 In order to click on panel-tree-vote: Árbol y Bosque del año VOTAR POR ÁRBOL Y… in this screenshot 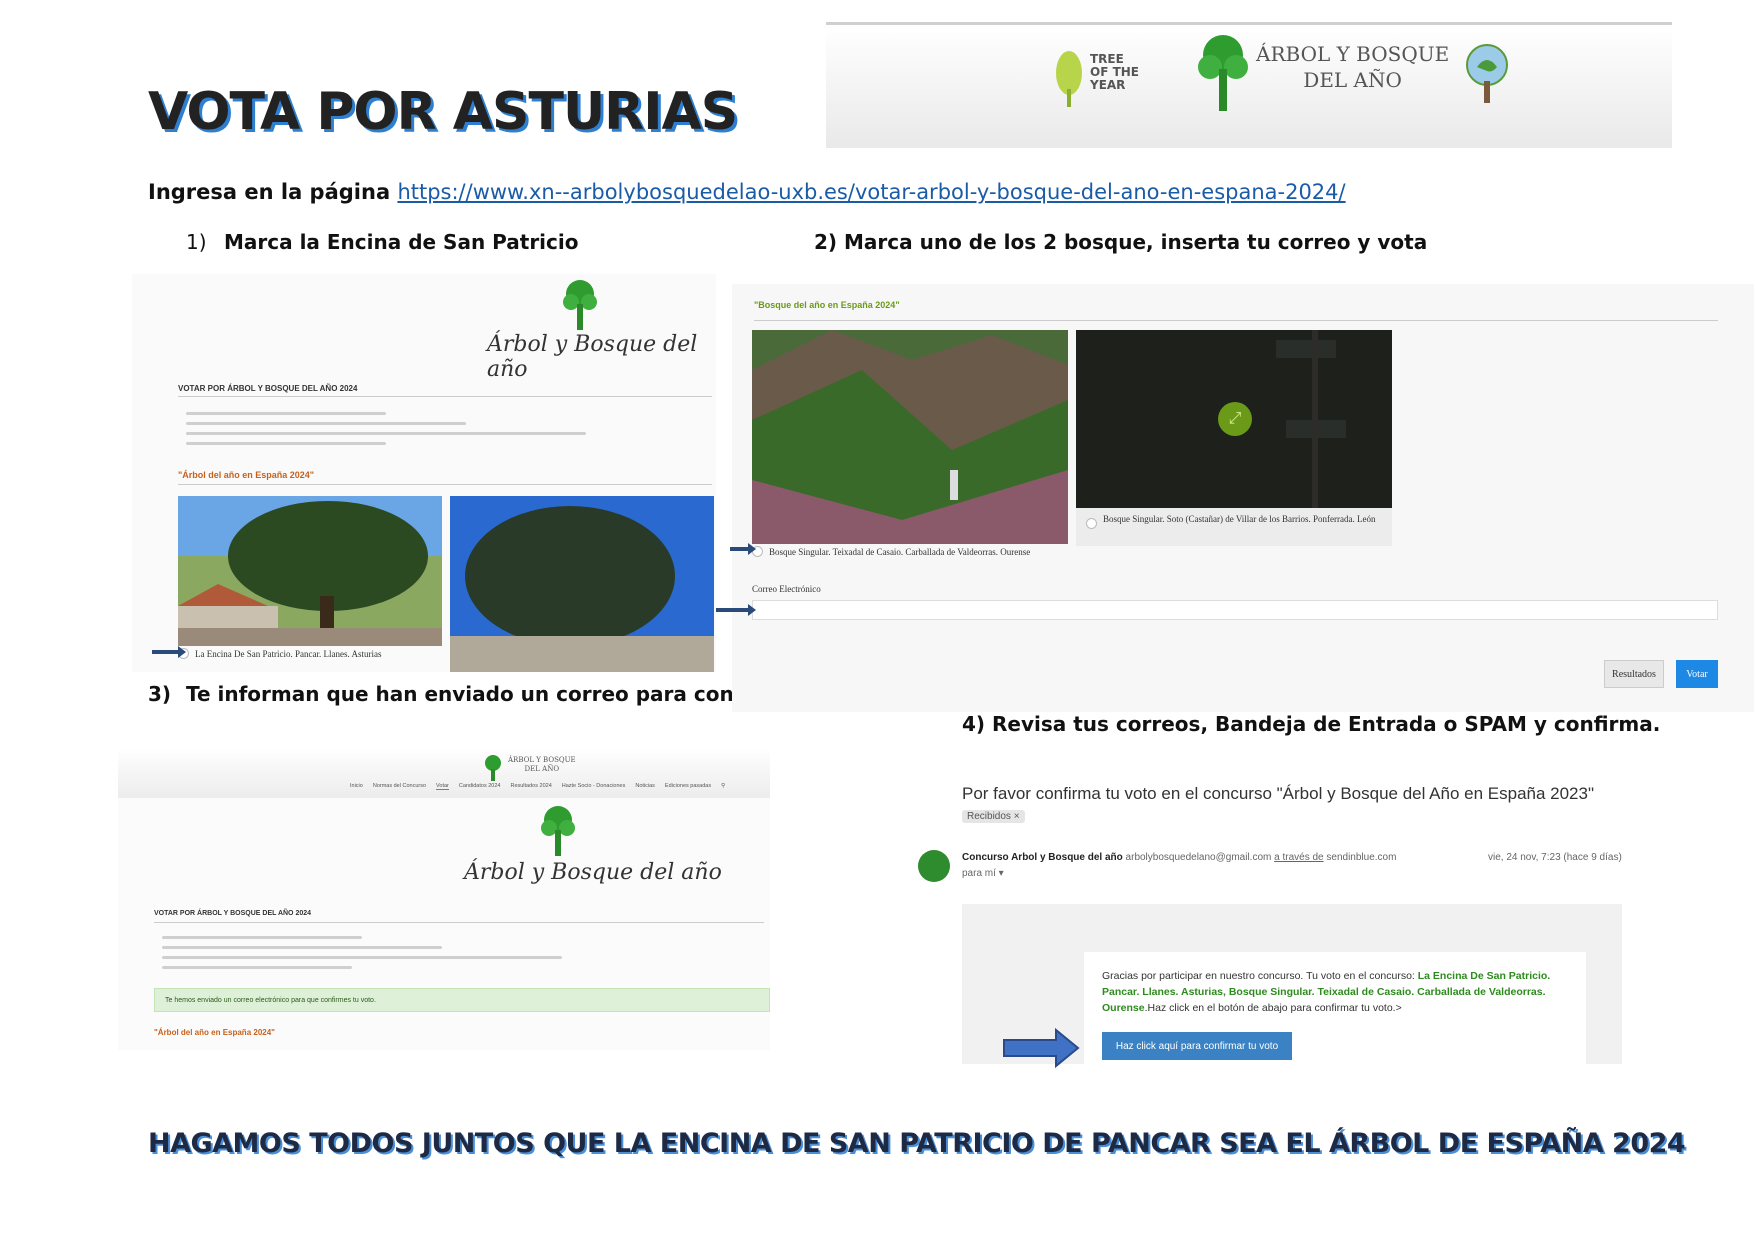, I will do `click(424, 473)`.